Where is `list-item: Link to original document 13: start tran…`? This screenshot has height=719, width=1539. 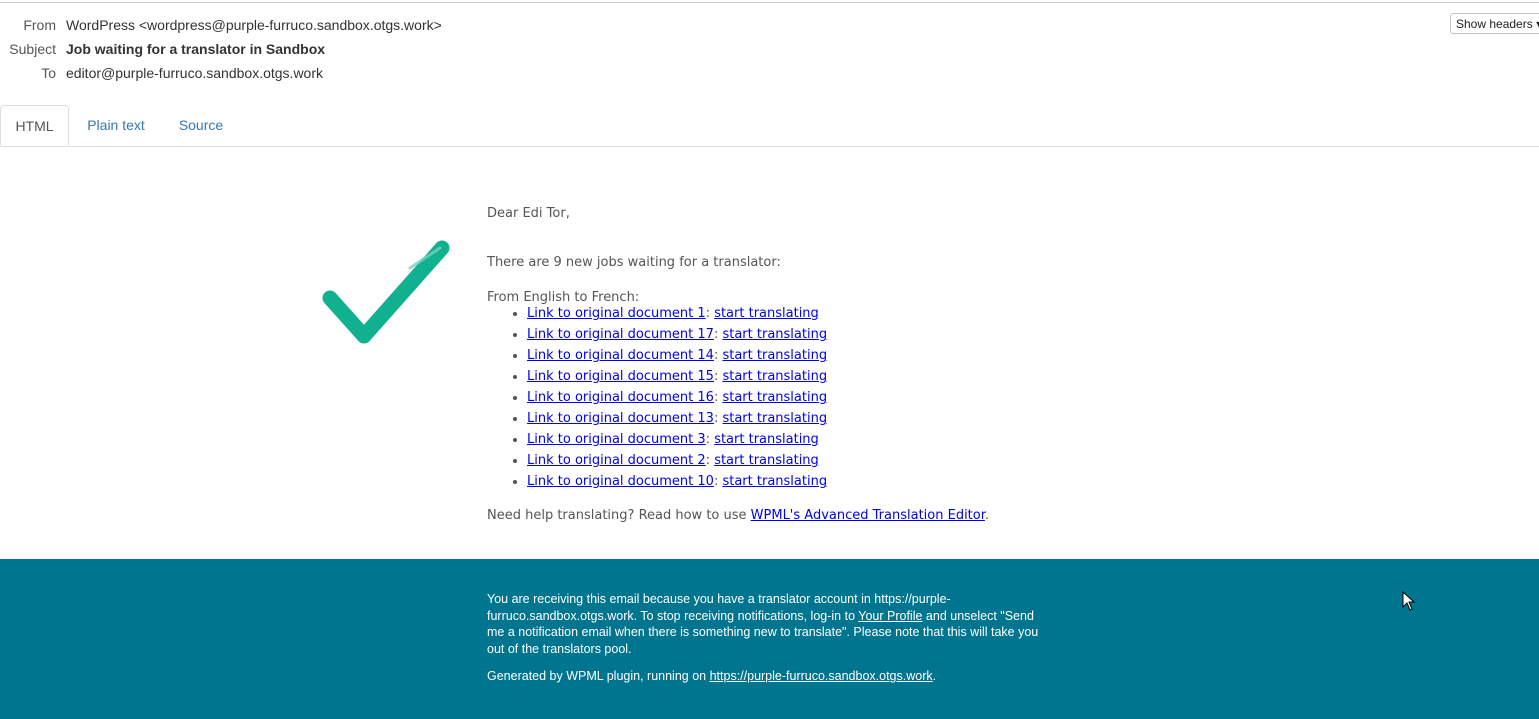 list-item: Link to original document 13: start tran… is located at coordinates (677, 418).